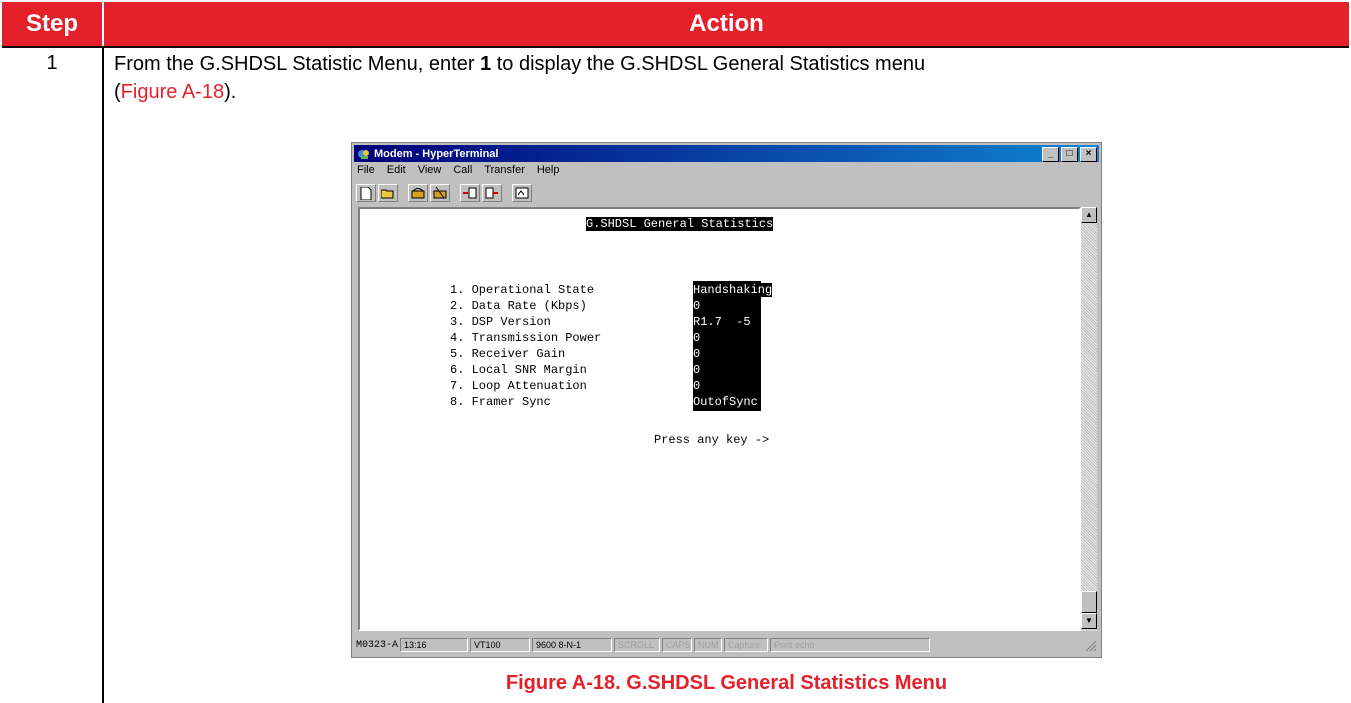  I want to click on stat-label: 1. Operational State, so click(522, 290).